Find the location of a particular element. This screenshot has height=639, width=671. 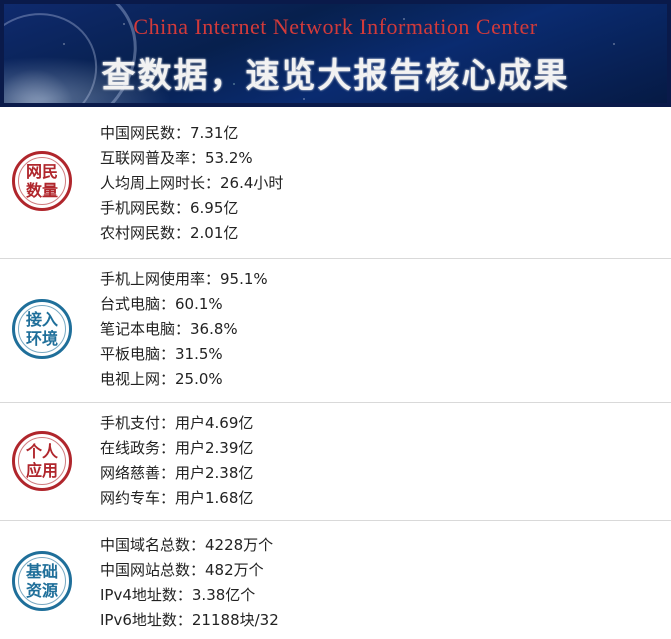

badge-line-2: 数量 is located at coordinates (41, 190).